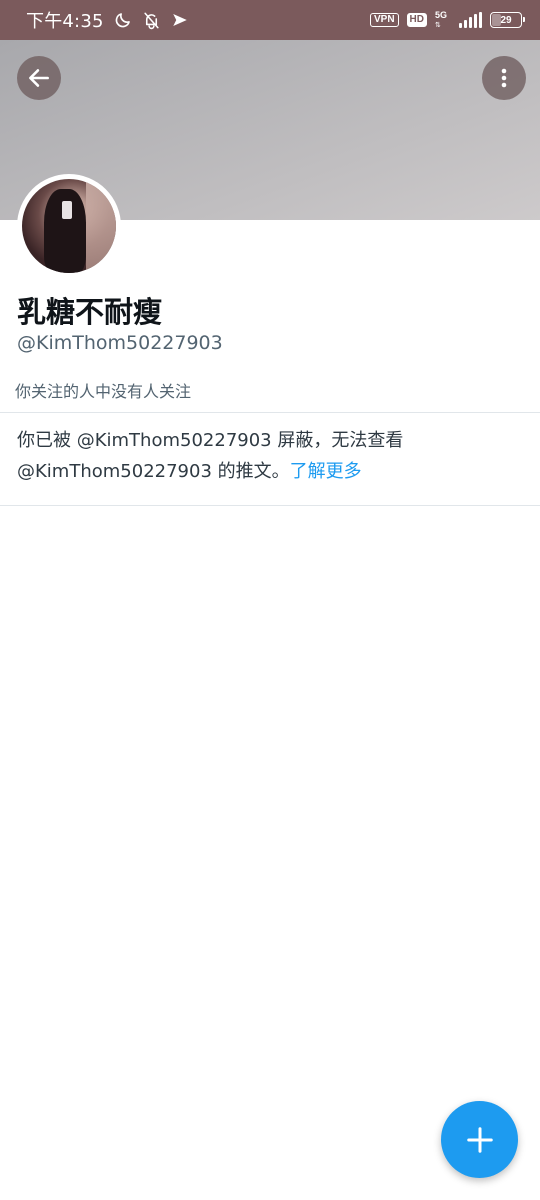  Describe the element at coordinates (416, 20) in the screenshot. I see `hd-badge: HD` at that location.